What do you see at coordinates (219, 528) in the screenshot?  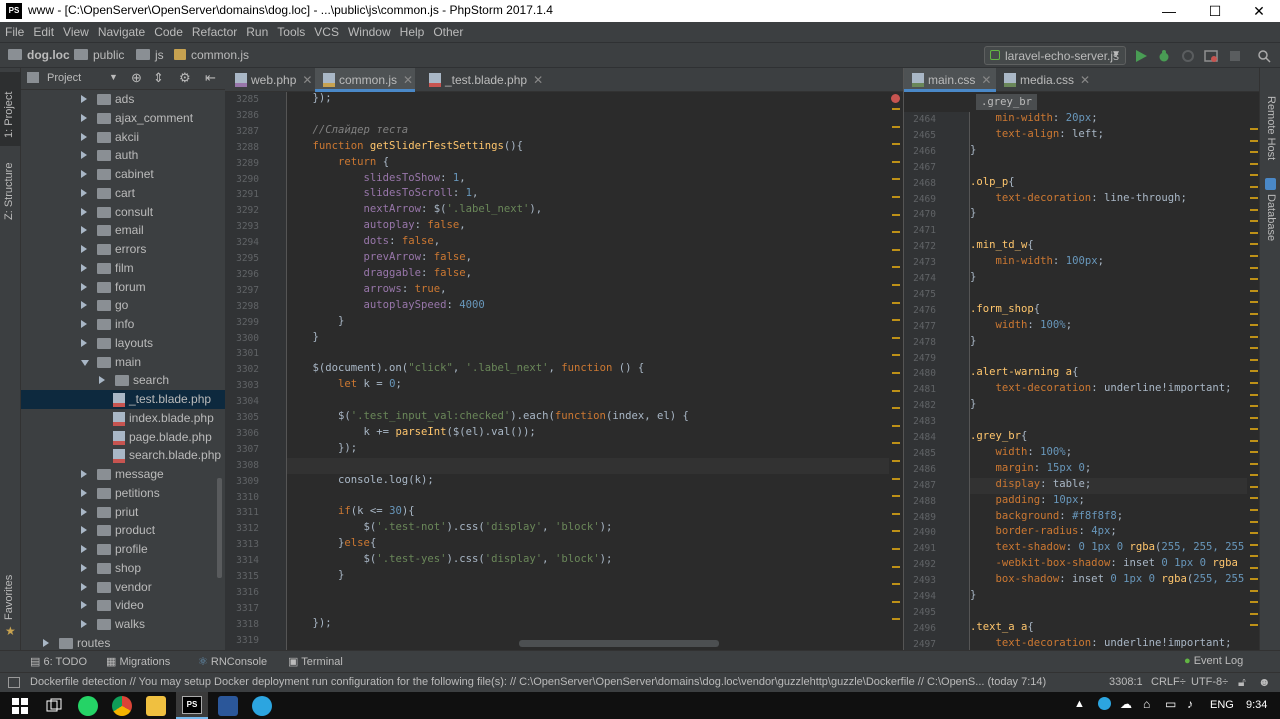 I see `tree-scrollbar` at bounding box center [219, 528].